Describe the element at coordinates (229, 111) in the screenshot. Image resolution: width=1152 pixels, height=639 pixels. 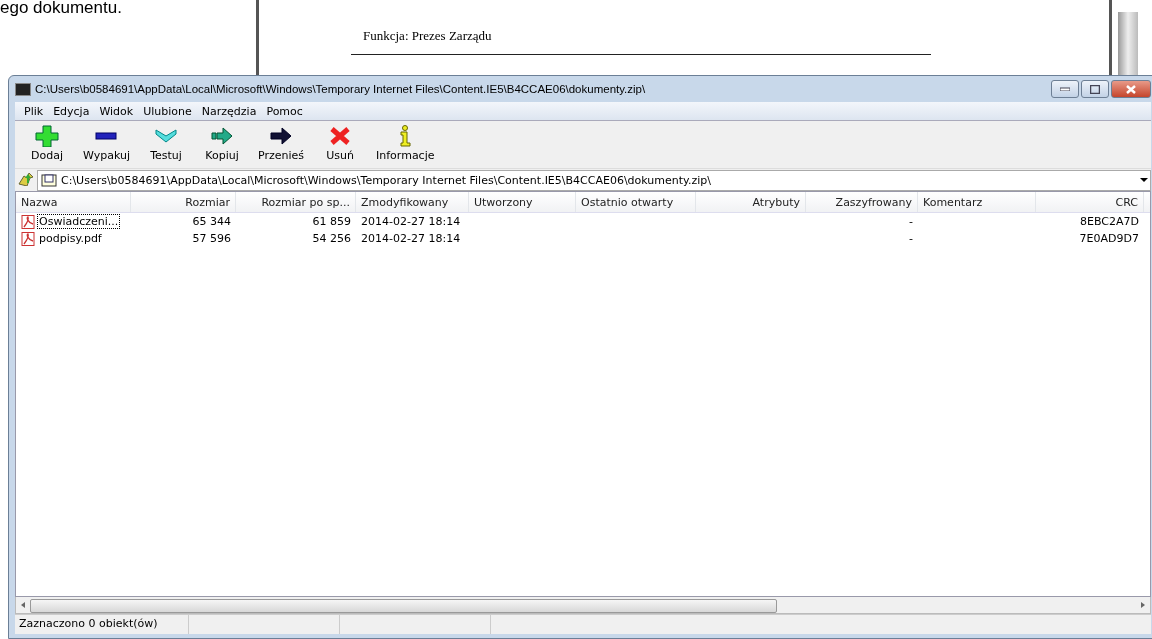
I see `menu-item: Narzędzia` at that location.